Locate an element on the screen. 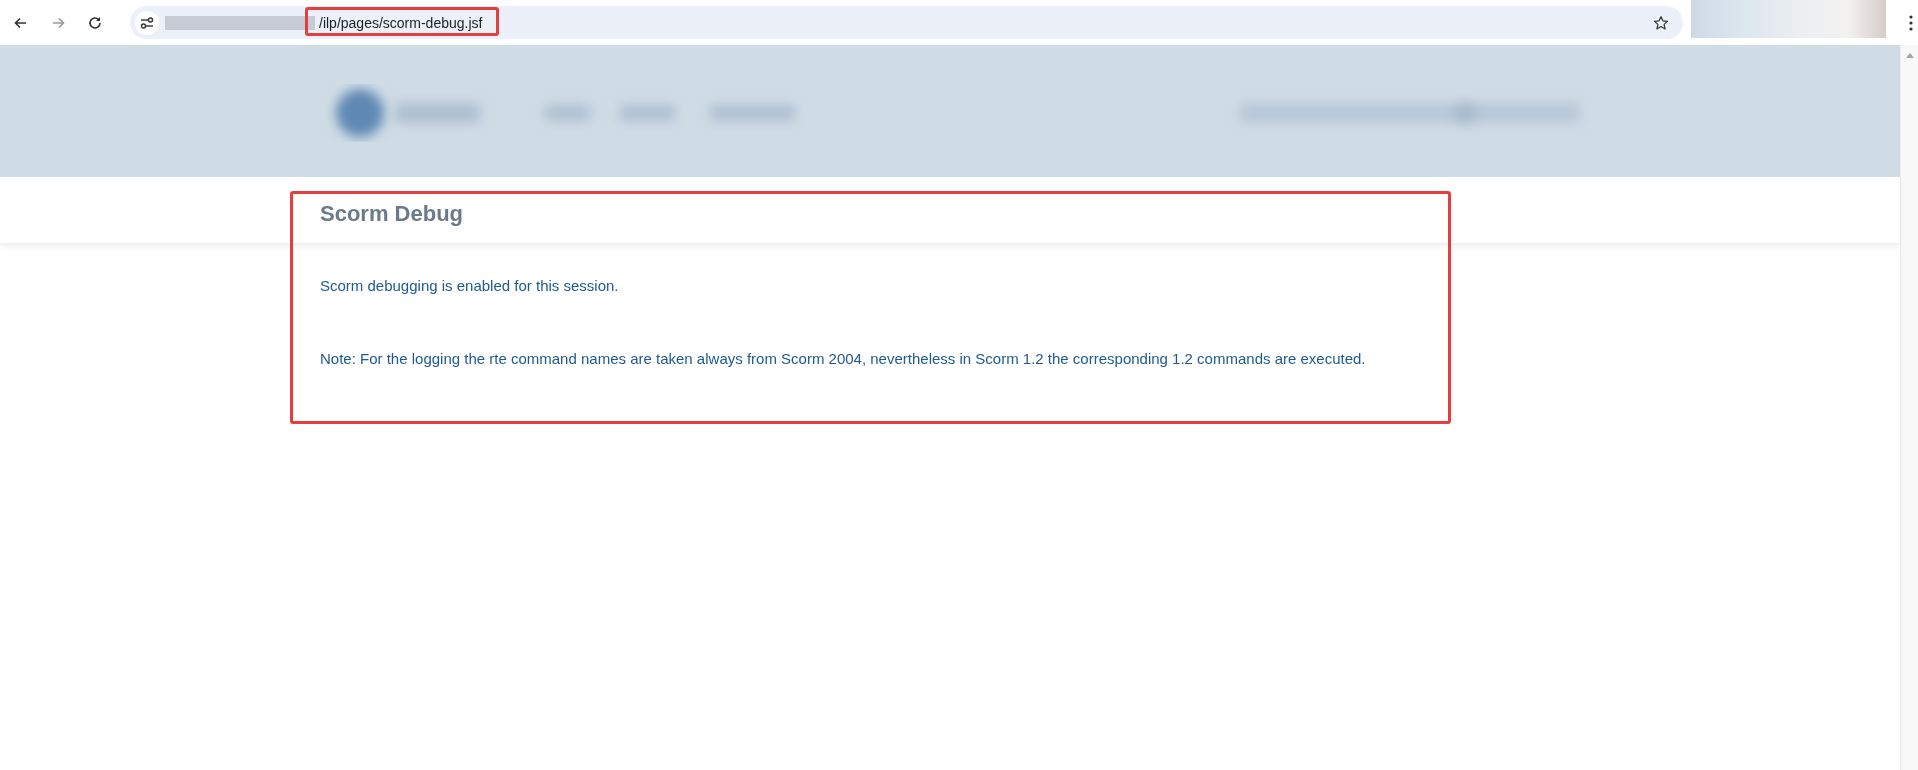 This screenshot has width=1918, height=770. menu-icon is located at coordinates (1911, 22).